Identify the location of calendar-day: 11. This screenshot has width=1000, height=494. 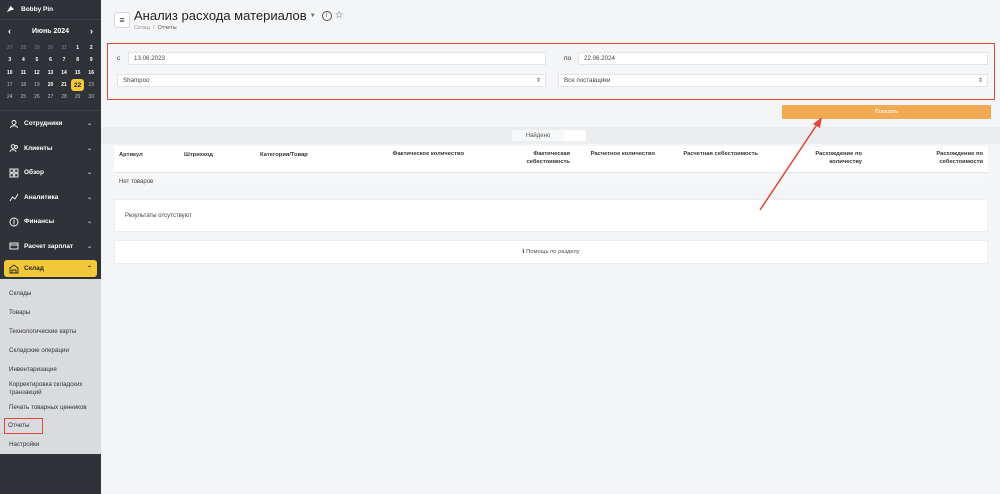
(24, 73).